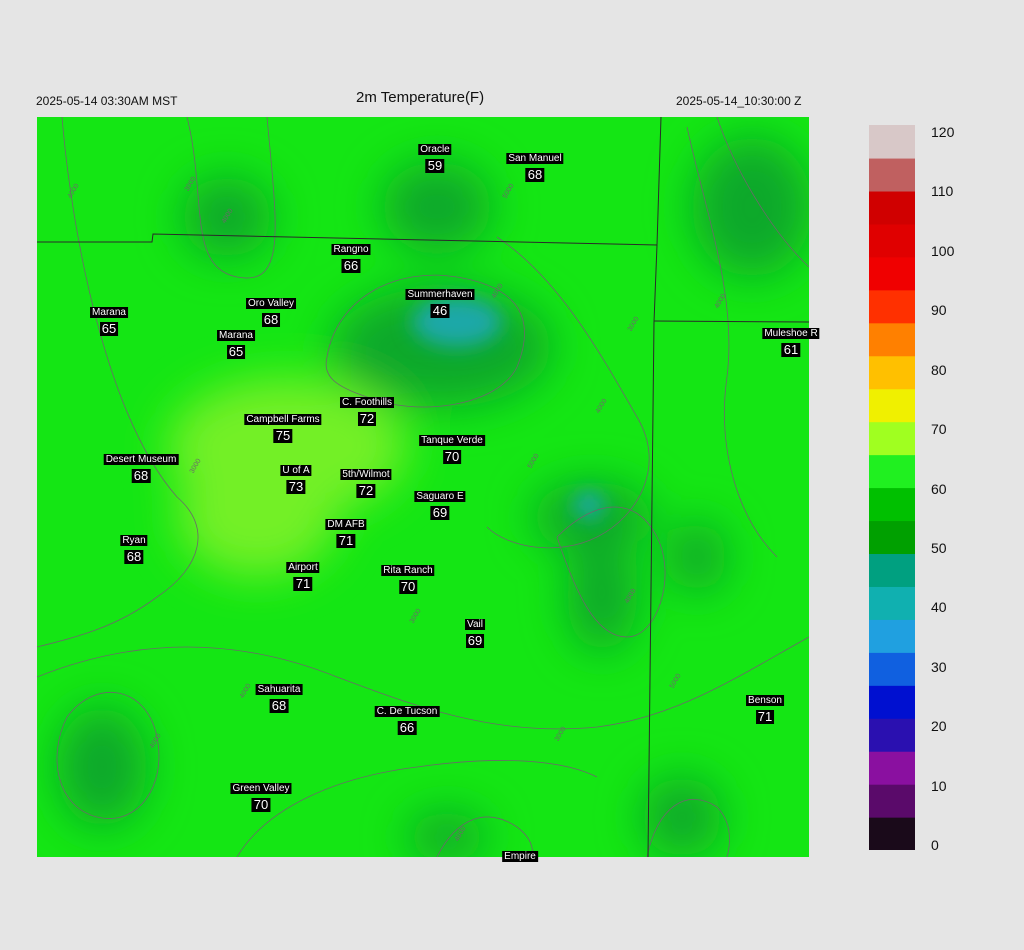  Describe the element at coordinates (134, 540) in the screenshot. I see `station-name: Ryan` at that location.